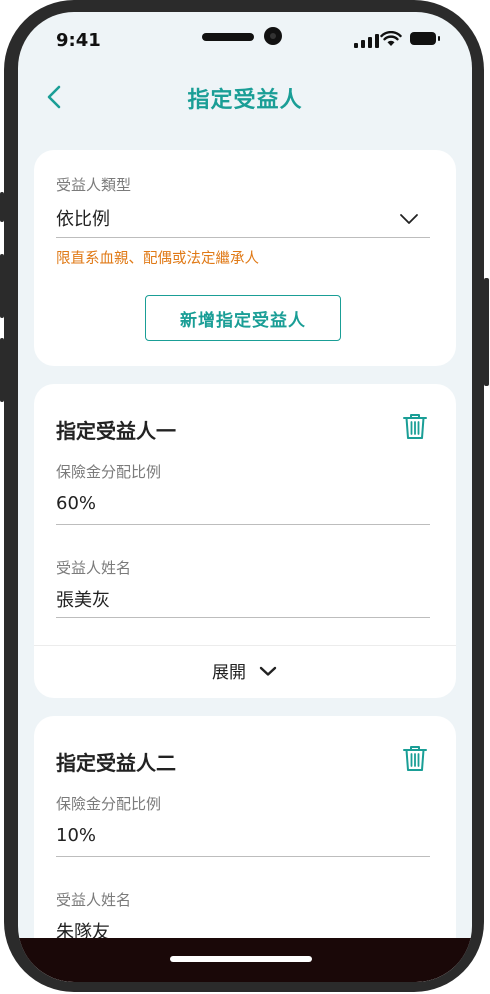 The image size is (490, 994). I want to click on type-note: 限直系血親、配偶或法定繼承人, so click(157, 259).